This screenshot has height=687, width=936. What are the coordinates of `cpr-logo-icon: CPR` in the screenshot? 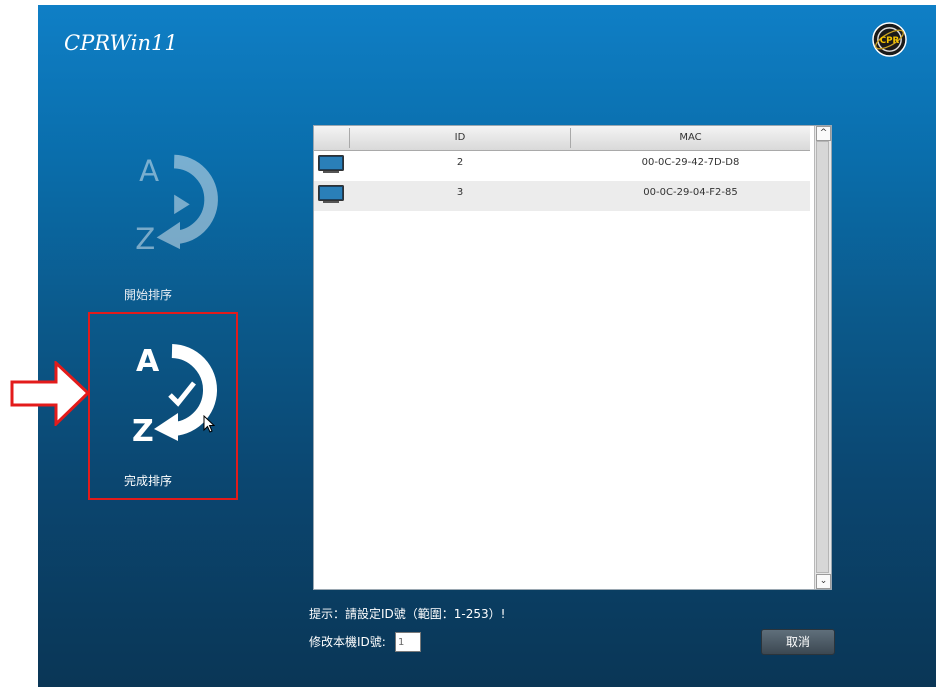 It's located at (889, 39).